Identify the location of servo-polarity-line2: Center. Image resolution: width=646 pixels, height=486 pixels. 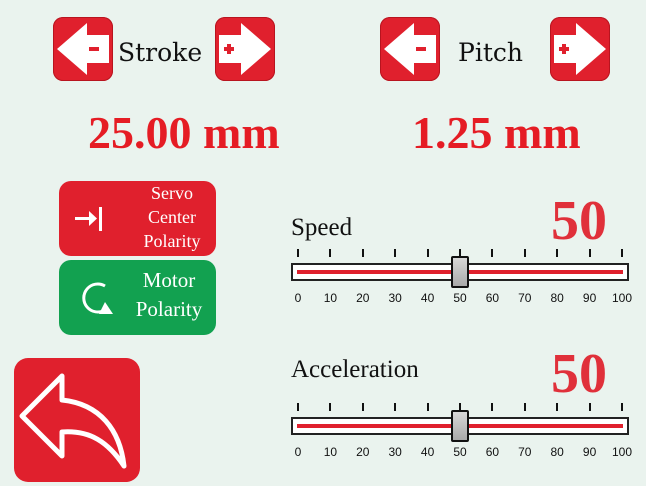
(172, 217).